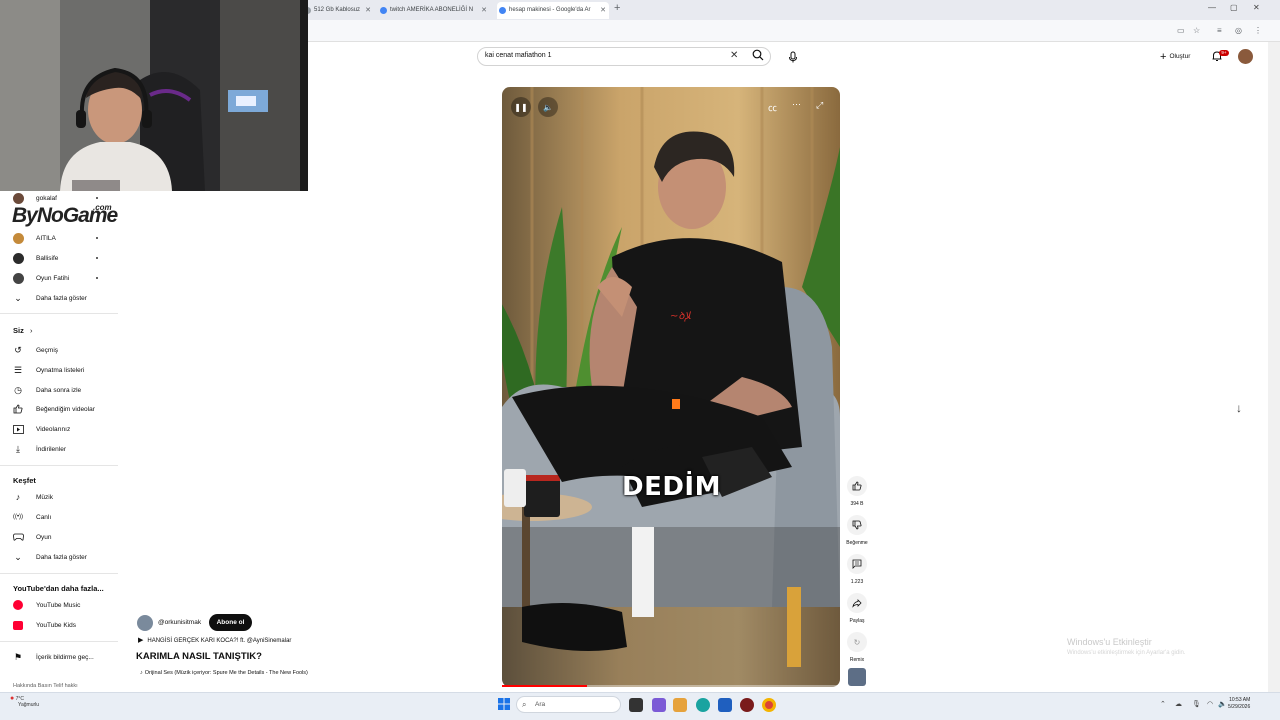 The width and height of the screenshot is (1280, 720). I want to click on you-section-heading: Siz ›, so click(22, 330).